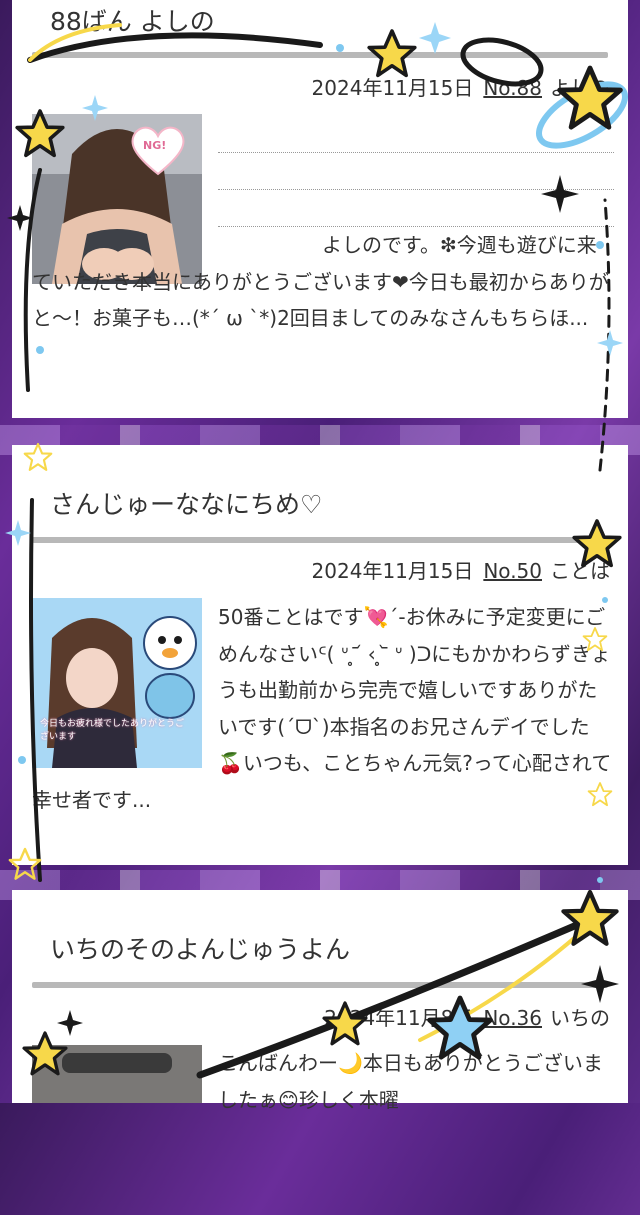 Image resolution: width=640 pixels, height=1215 pixels. What do you see at coordinates (512, 88) in the screenshot?
I see `post-number-link: No.88` at bounding box center [512, 88].